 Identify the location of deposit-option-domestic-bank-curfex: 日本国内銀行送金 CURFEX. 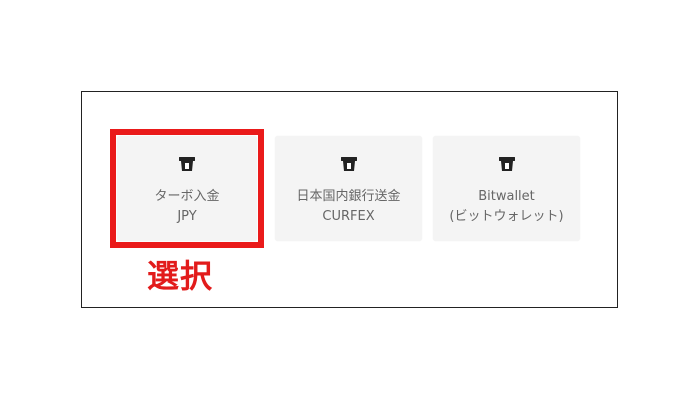
(348, 188).